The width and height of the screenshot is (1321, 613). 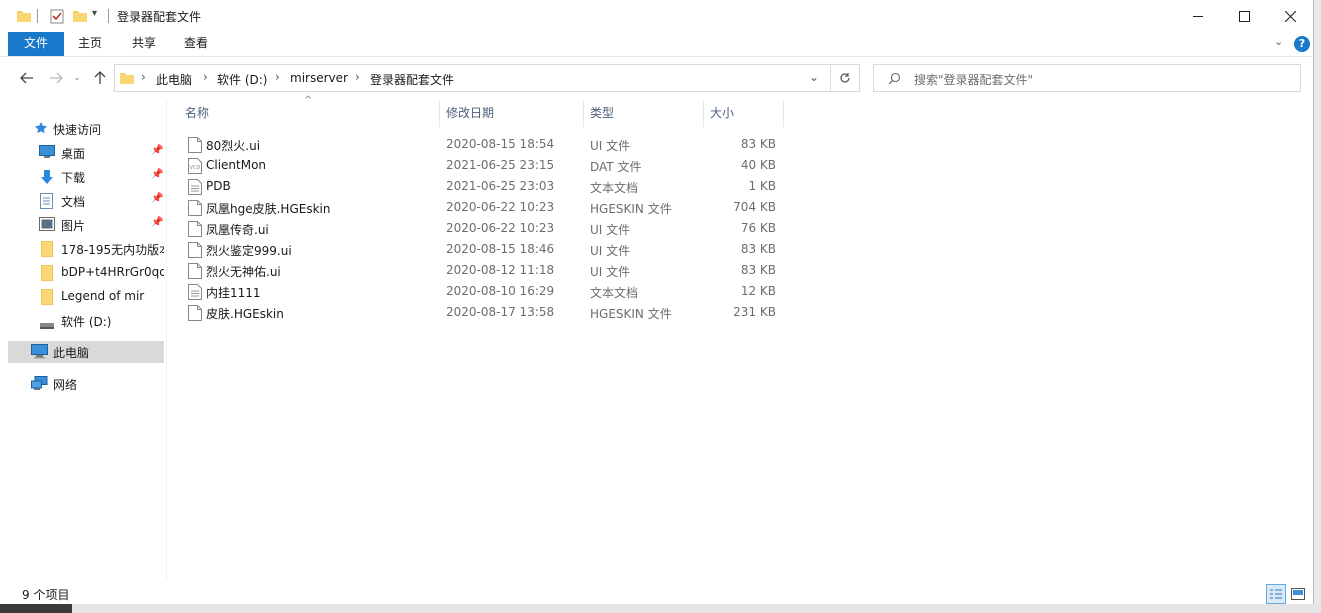 What do you see at coordinates (500, 249) in the screenshot?
I see `file-date: 2020-08-15 18:46` at bounding box center [500, 249].